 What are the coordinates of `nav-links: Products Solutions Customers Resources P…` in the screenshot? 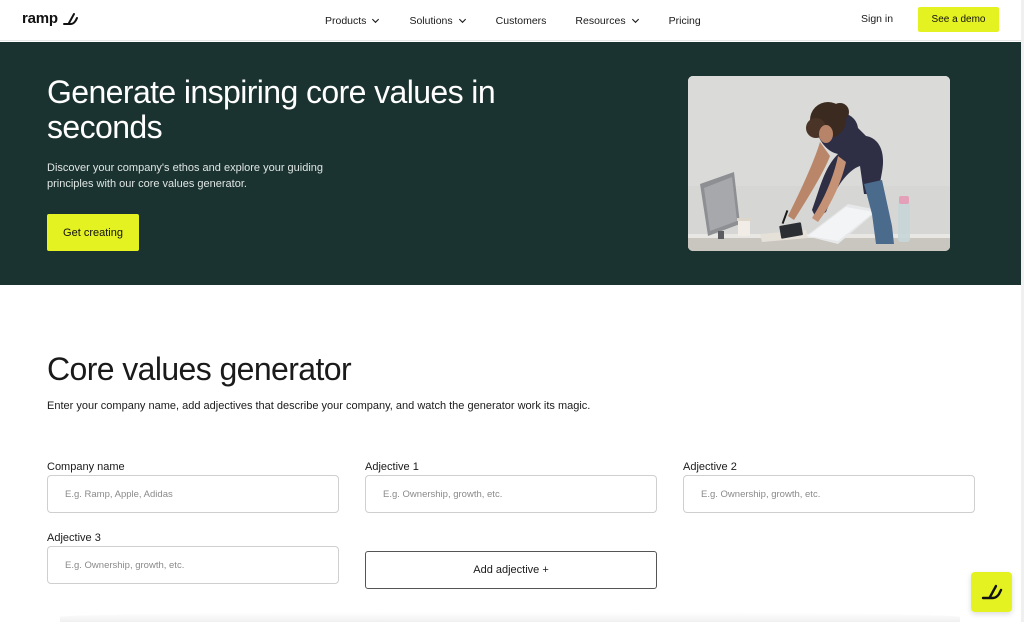 It's located at (527, 20).